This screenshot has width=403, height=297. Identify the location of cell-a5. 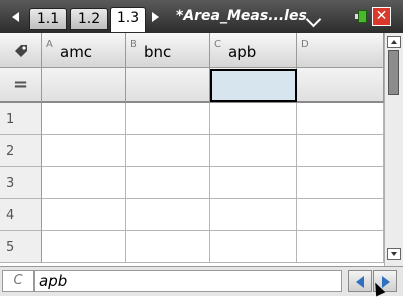
(84, 247).